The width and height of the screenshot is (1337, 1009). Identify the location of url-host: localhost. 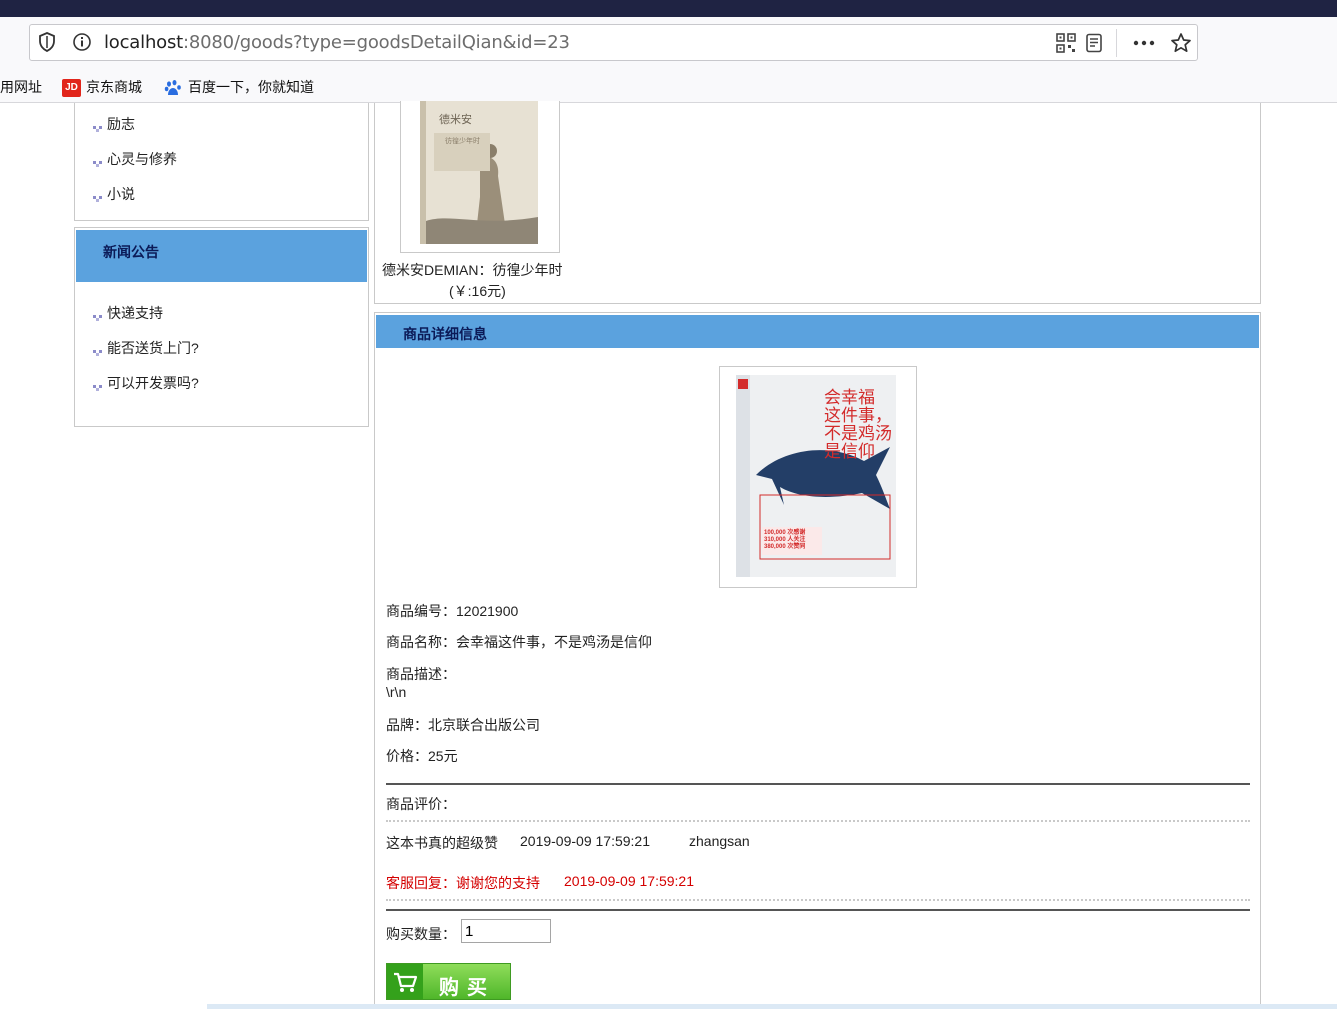
(143, 42).